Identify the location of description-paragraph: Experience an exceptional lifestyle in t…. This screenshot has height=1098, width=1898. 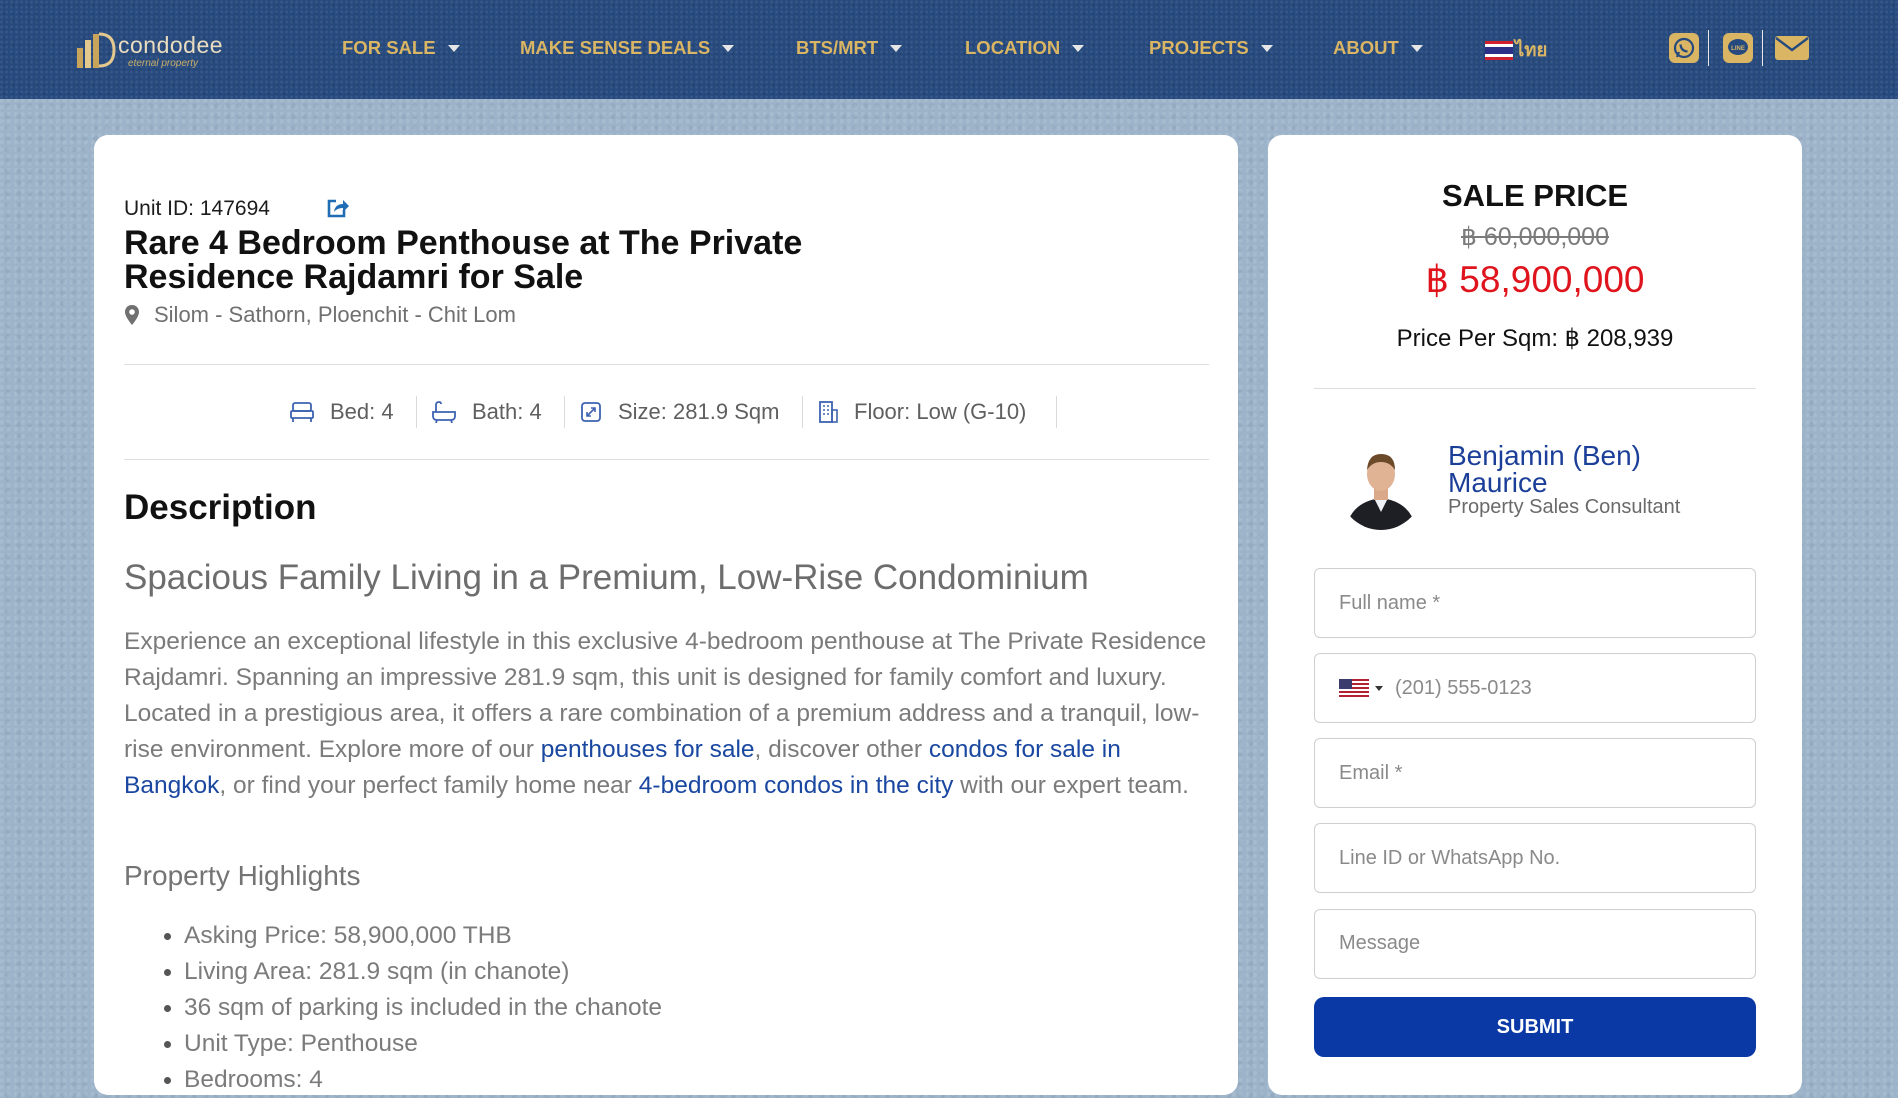
(669, 714).